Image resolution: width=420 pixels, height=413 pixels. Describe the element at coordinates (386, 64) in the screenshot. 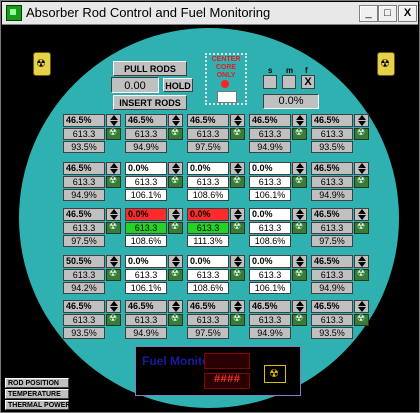

I see `new-fuel-barrel-icon` at that location.